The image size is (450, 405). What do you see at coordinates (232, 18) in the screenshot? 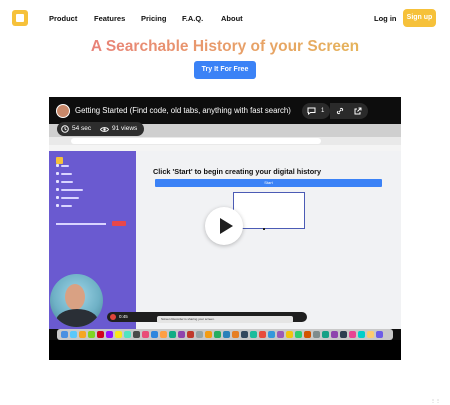
I see `nav-about: About` at bounding box center [232, 18].